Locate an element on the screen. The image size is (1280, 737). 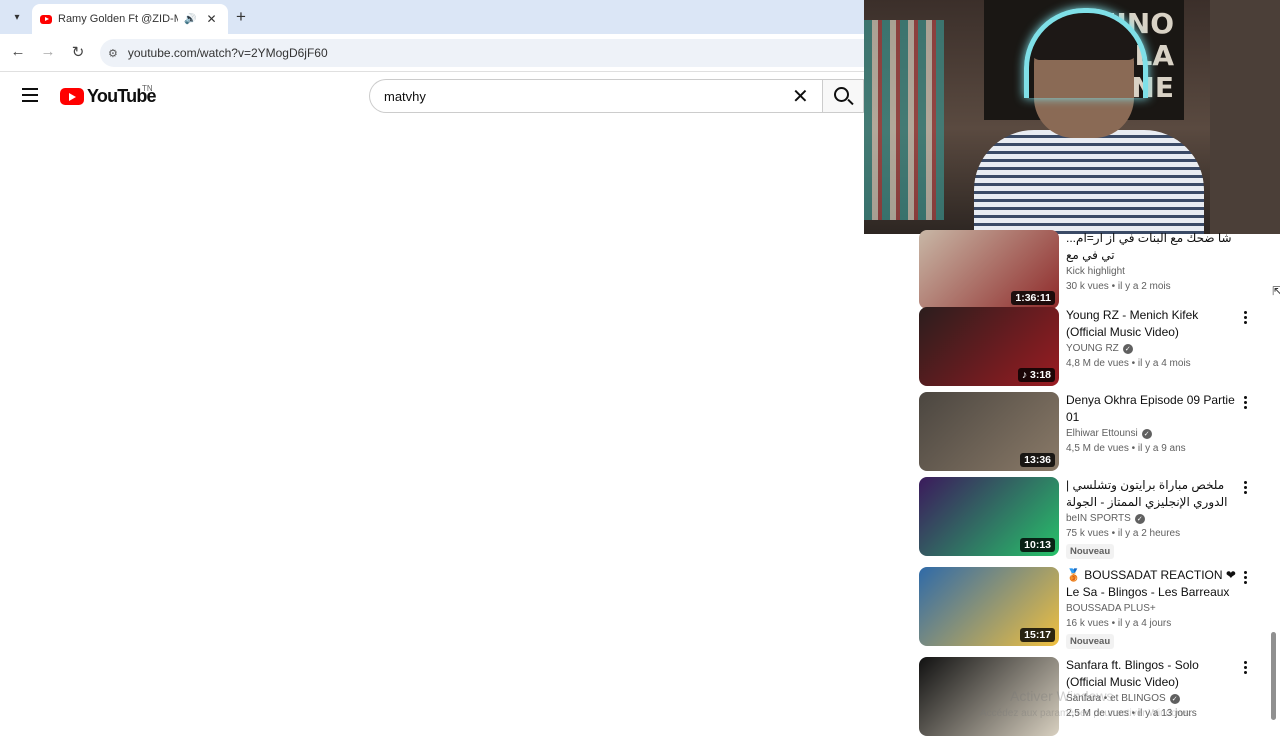
video-thumbnail: 1:36:11 is located at coordinates (989, 269).